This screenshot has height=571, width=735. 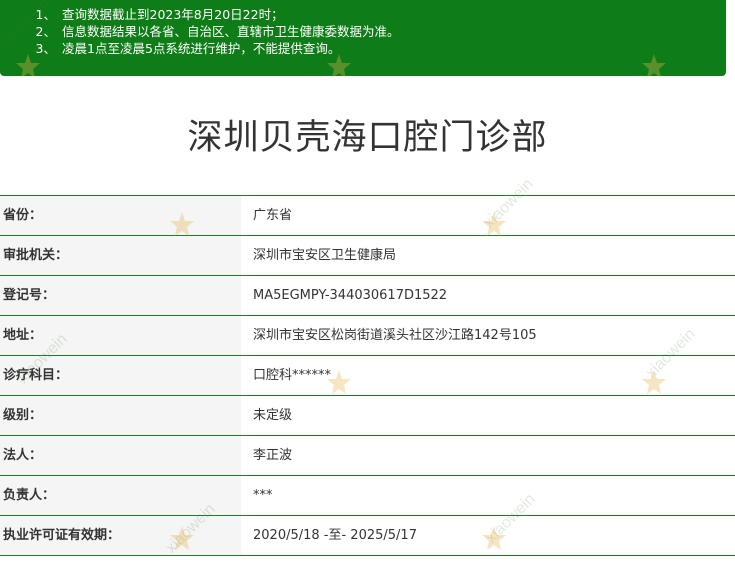 What do you see at coordinates (120, 455) in the screenshot?
I see `legal-person-label: 法人：` at bounding box center [120, 455].